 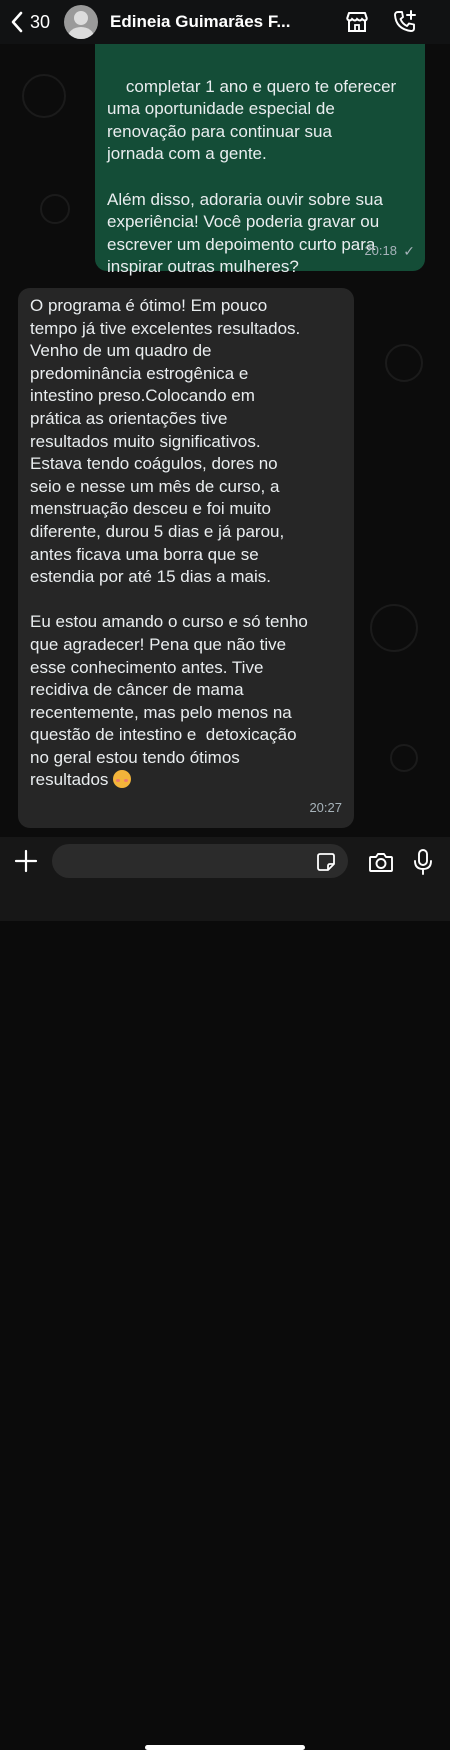 What do you see at coordinates (357, 22) in the screenshot?
I see `store-icon` at bounding box center [357, 22].